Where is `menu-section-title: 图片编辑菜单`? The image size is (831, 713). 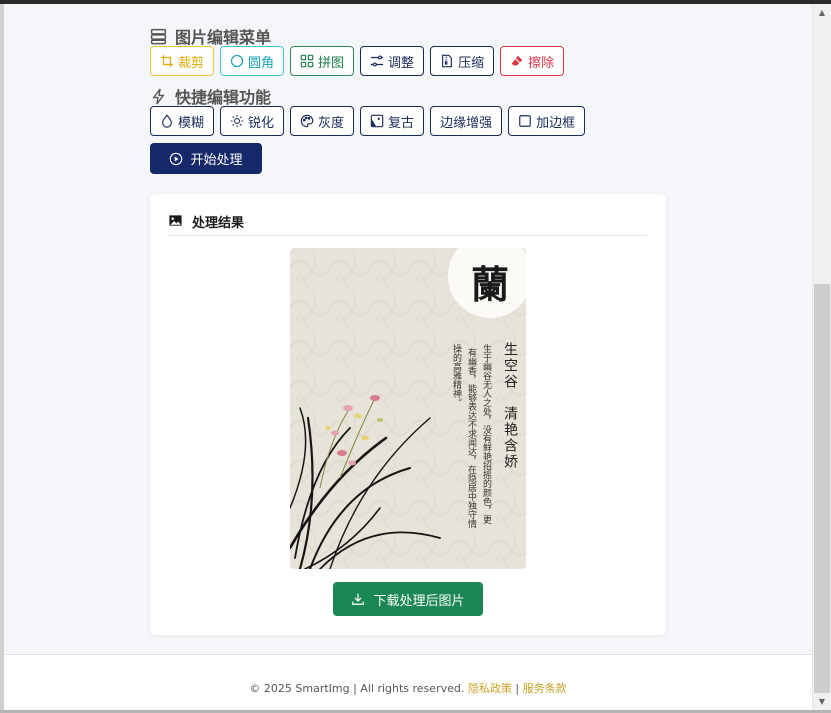
menu-section-title: 图片编辑菜单 is located at coordinates (210, 36).